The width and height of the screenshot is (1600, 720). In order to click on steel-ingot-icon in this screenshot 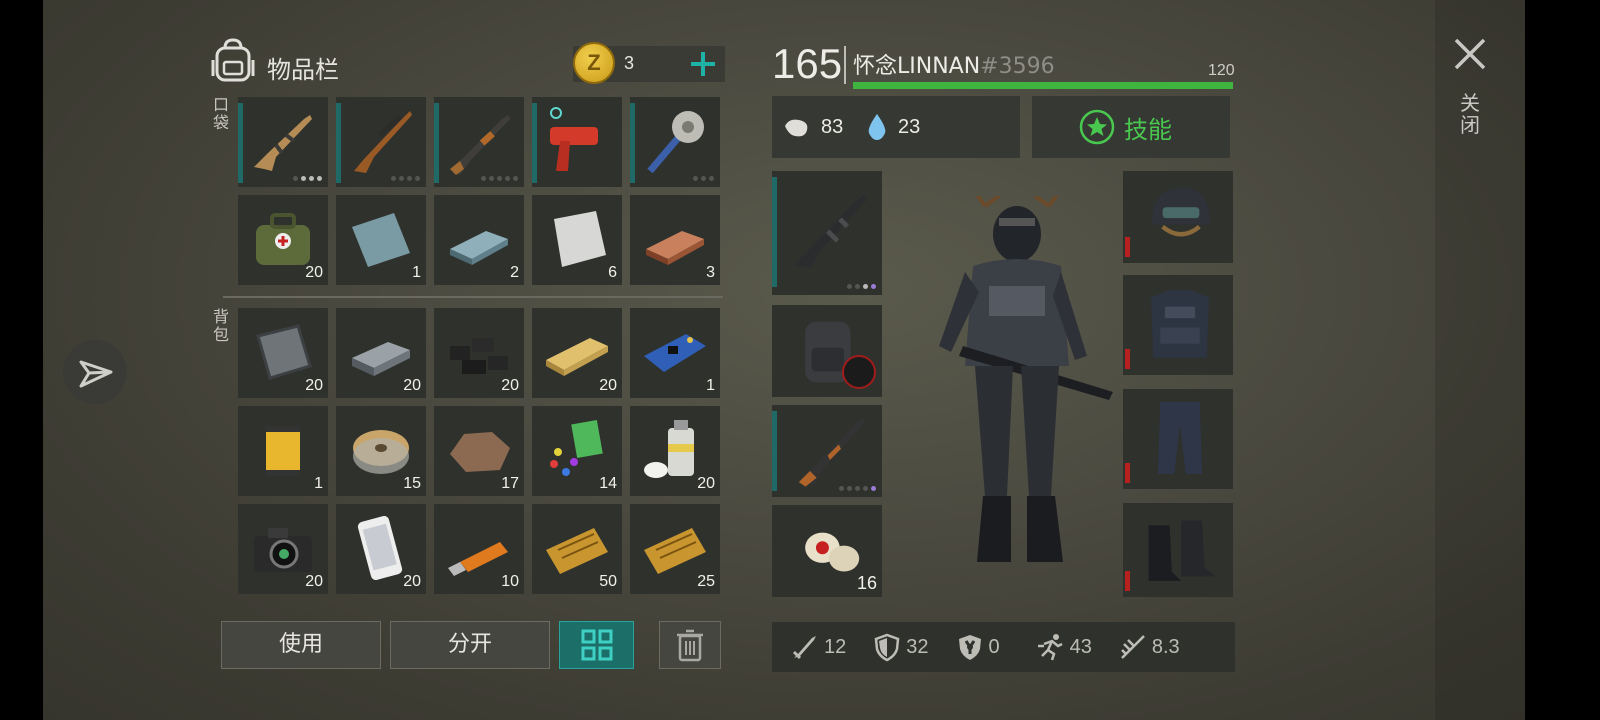, I will do `click(479, 248)`.